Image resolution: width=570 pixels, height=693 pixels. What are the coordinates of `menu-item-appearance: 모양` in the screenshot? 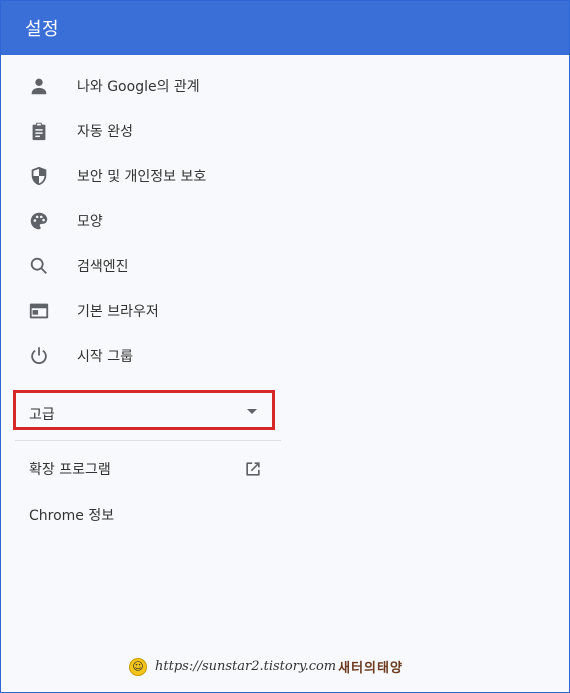 It's located at (285, 220).